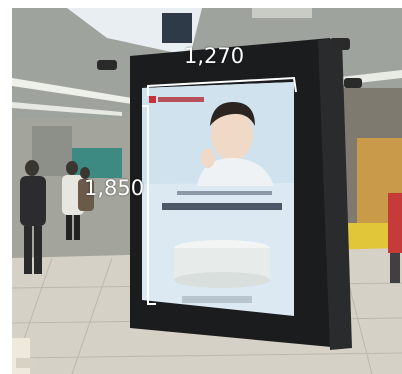  Describe the element at coordinates (214, 56) in the screenshot. I see `width-dimension-label: 1,270` at that location.